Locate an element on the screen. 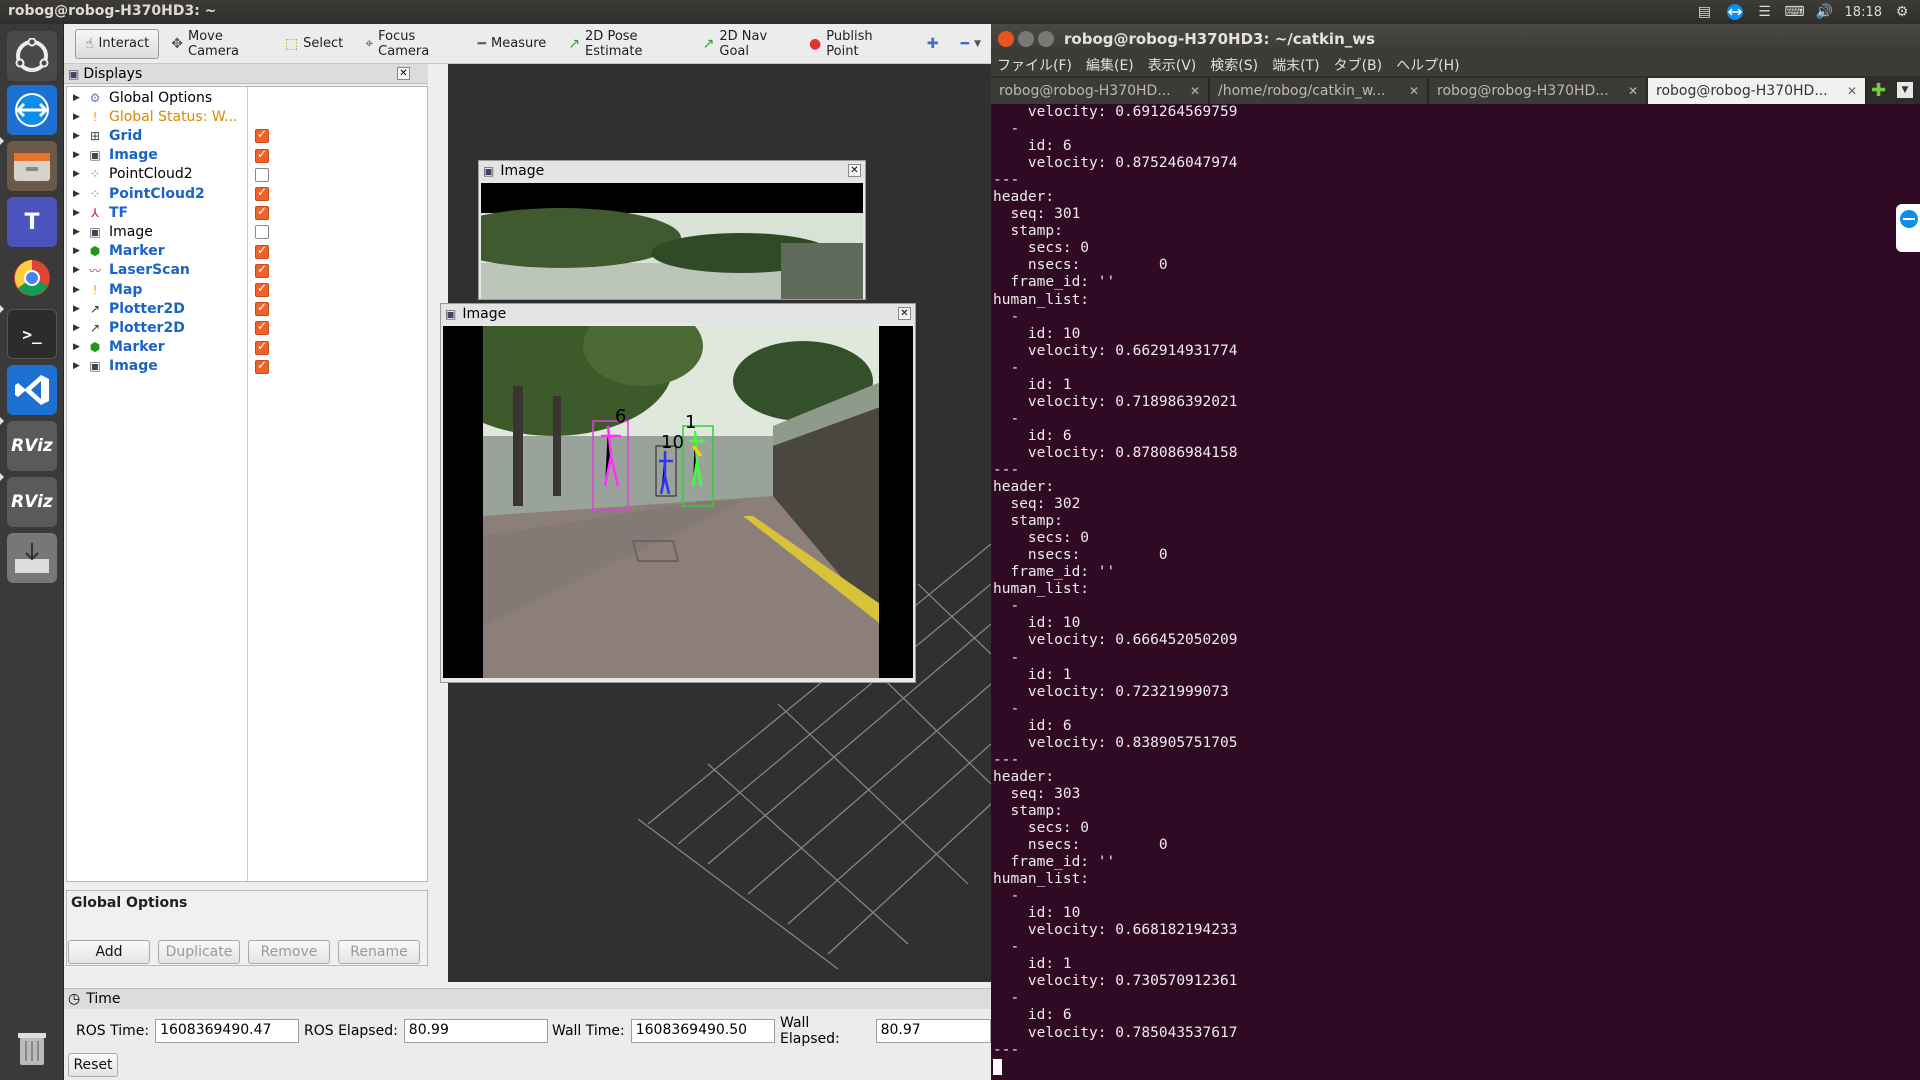  teamviewer-tray-icon is located at coordinates (1735, 12).